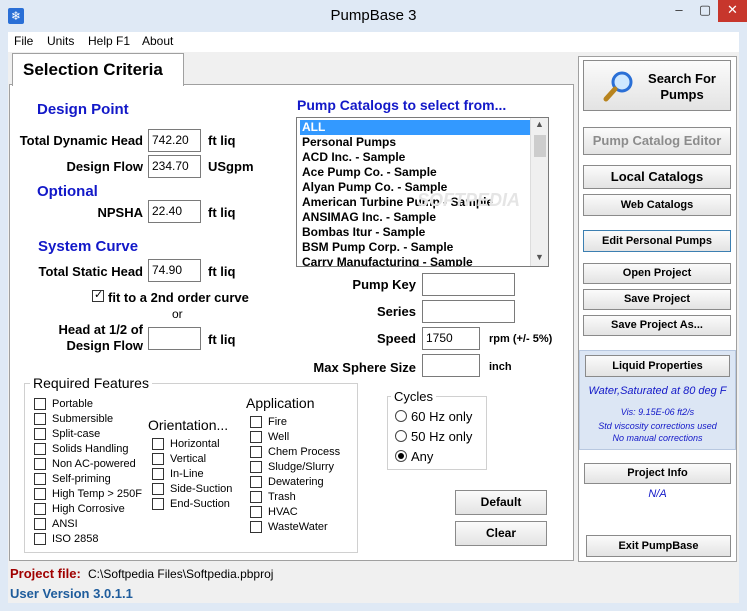  I want to click on feature-submersible-checkbox, so click(40, 419).